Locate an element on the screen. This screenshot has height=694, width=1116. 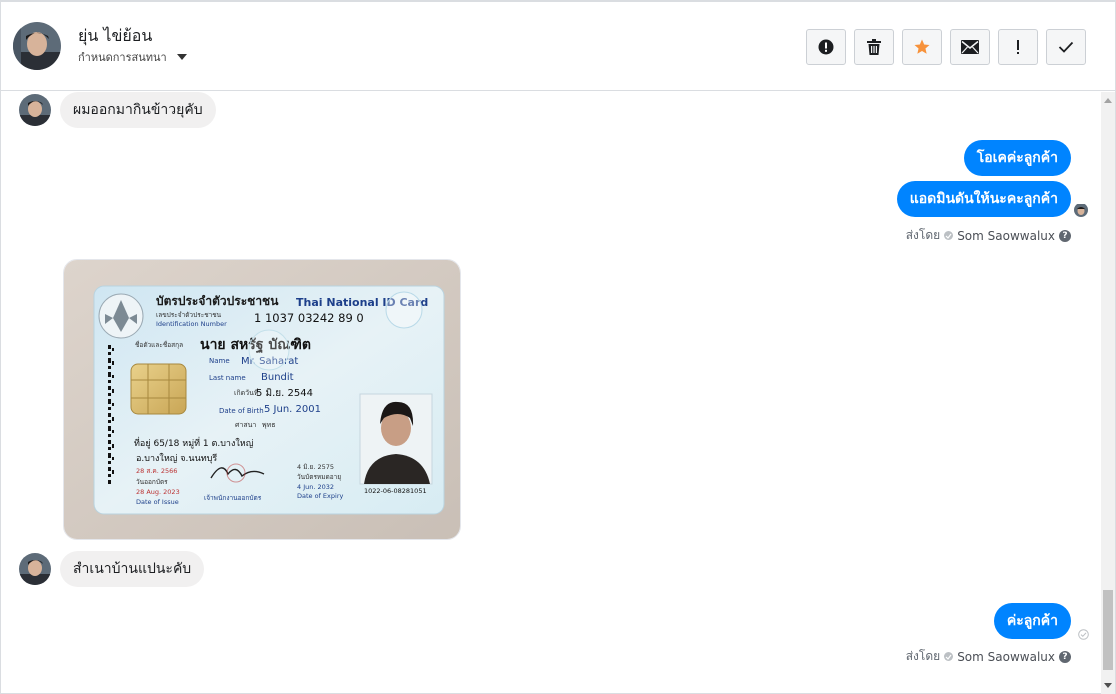
expiry-label-en: Date of Expiry is located at coordinates (320, 496).